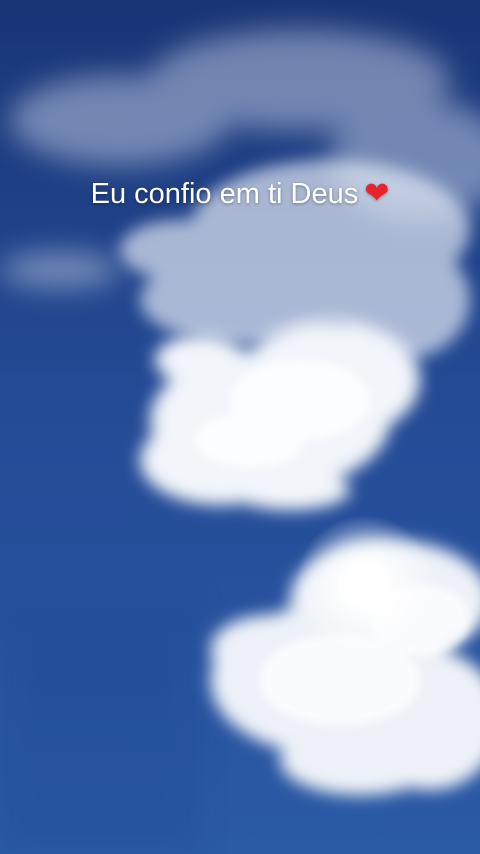  What do you see at coordinates (377, 193) in the screenshot?
I see `heart-icon: ❤` at bounding box center [377, 193].